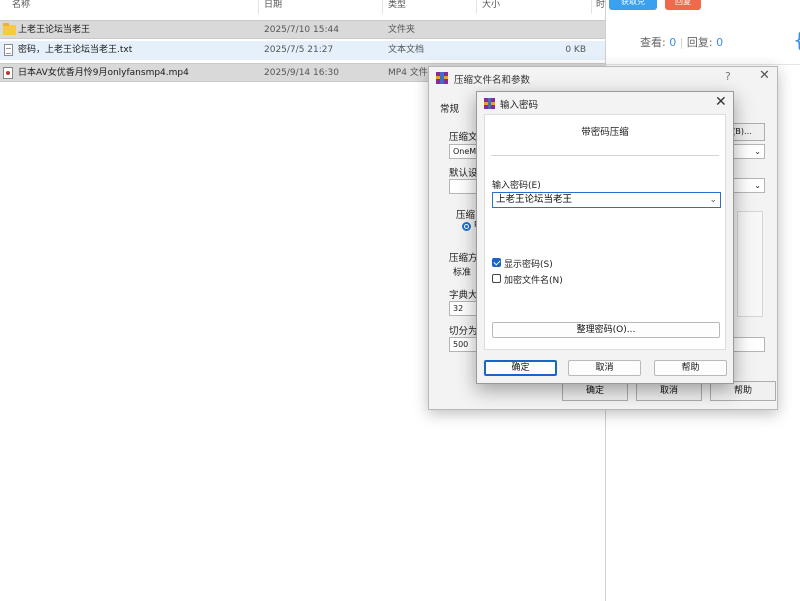 This screenshot has width=800, height=601. What do you see at coordinates (496, 278) in the screenshot?
I see `encrypt-filenames-checkbox` at bounding box center [496, 278].